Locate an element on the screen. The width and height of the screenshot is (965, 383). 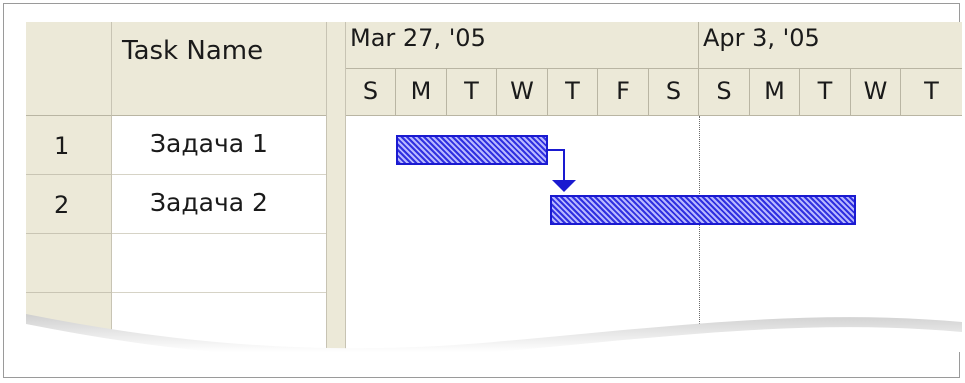
row-id-2: 2 is located at coordinates (69, 204).